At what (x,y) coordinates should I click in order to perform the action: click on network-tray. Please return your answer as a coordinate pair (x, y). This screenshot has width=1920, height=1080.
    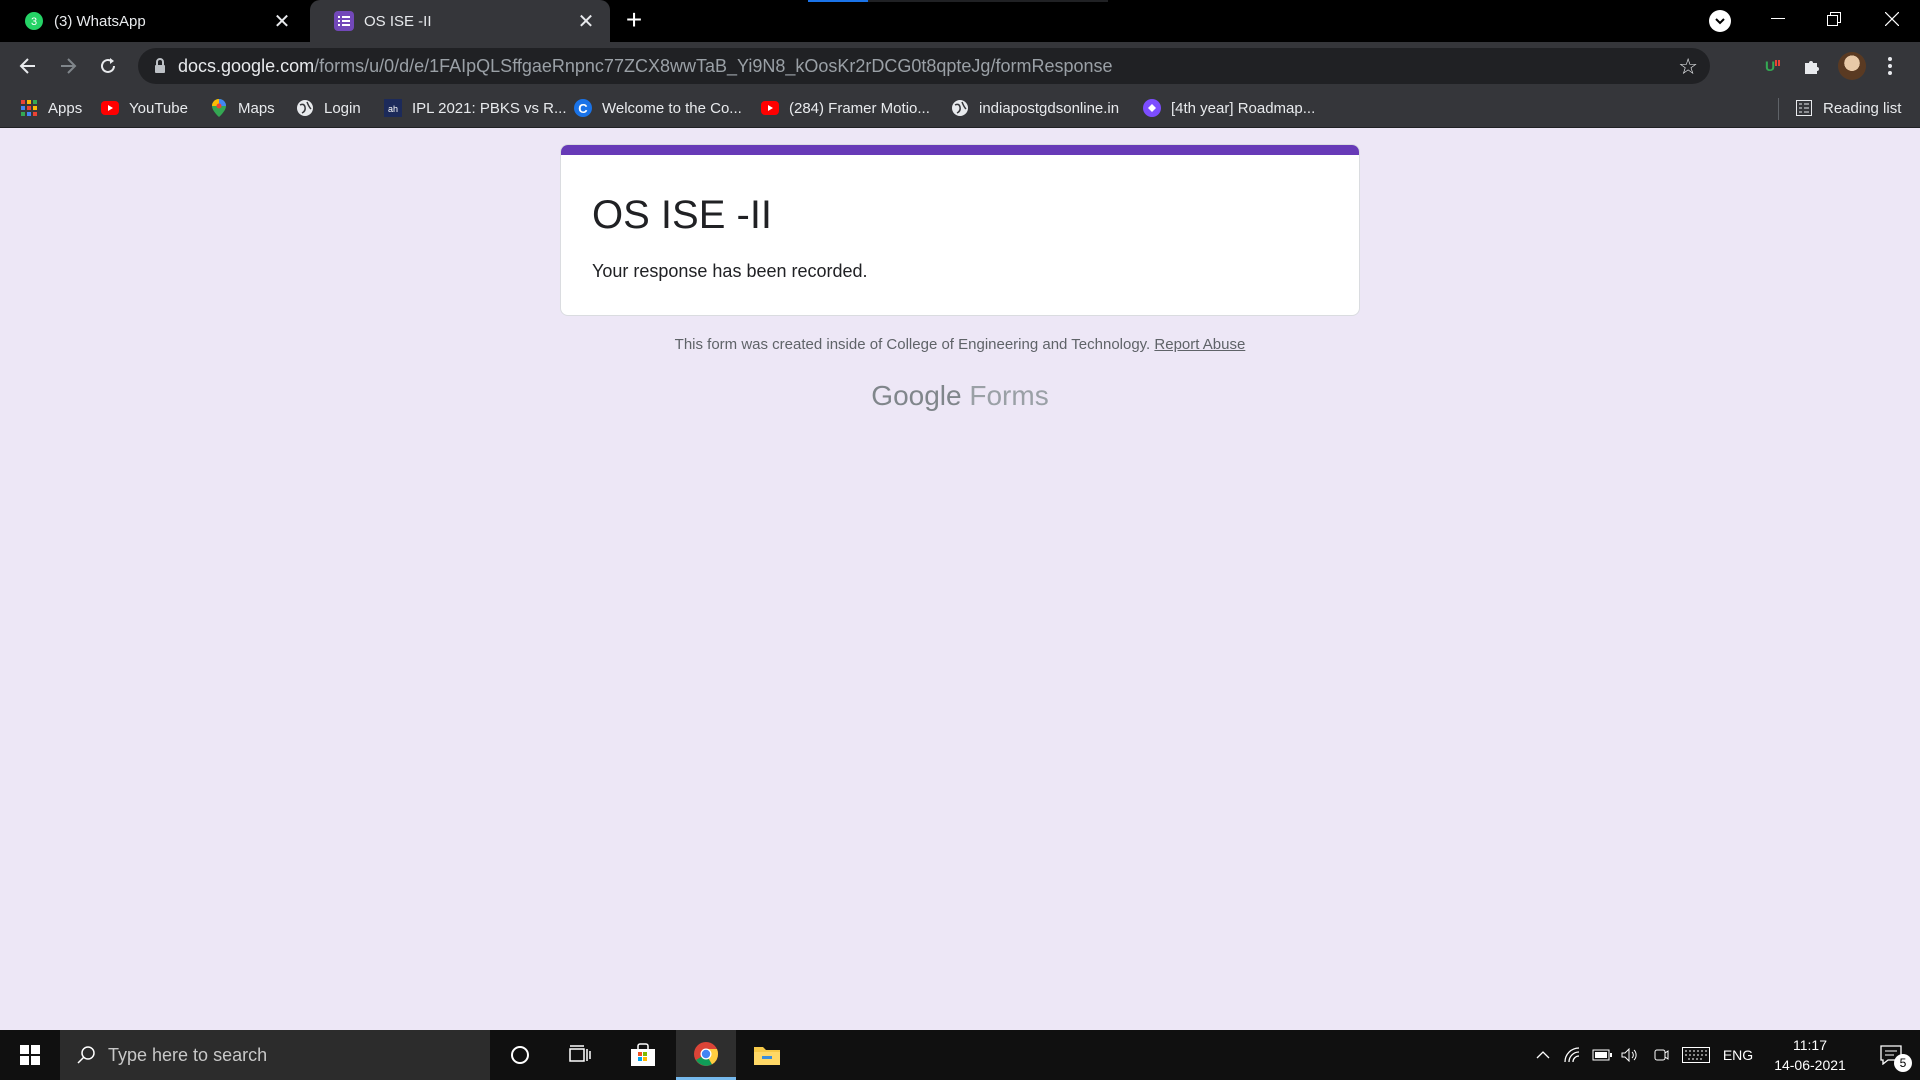
    Looking at the image, I should click on (1573, 1055).